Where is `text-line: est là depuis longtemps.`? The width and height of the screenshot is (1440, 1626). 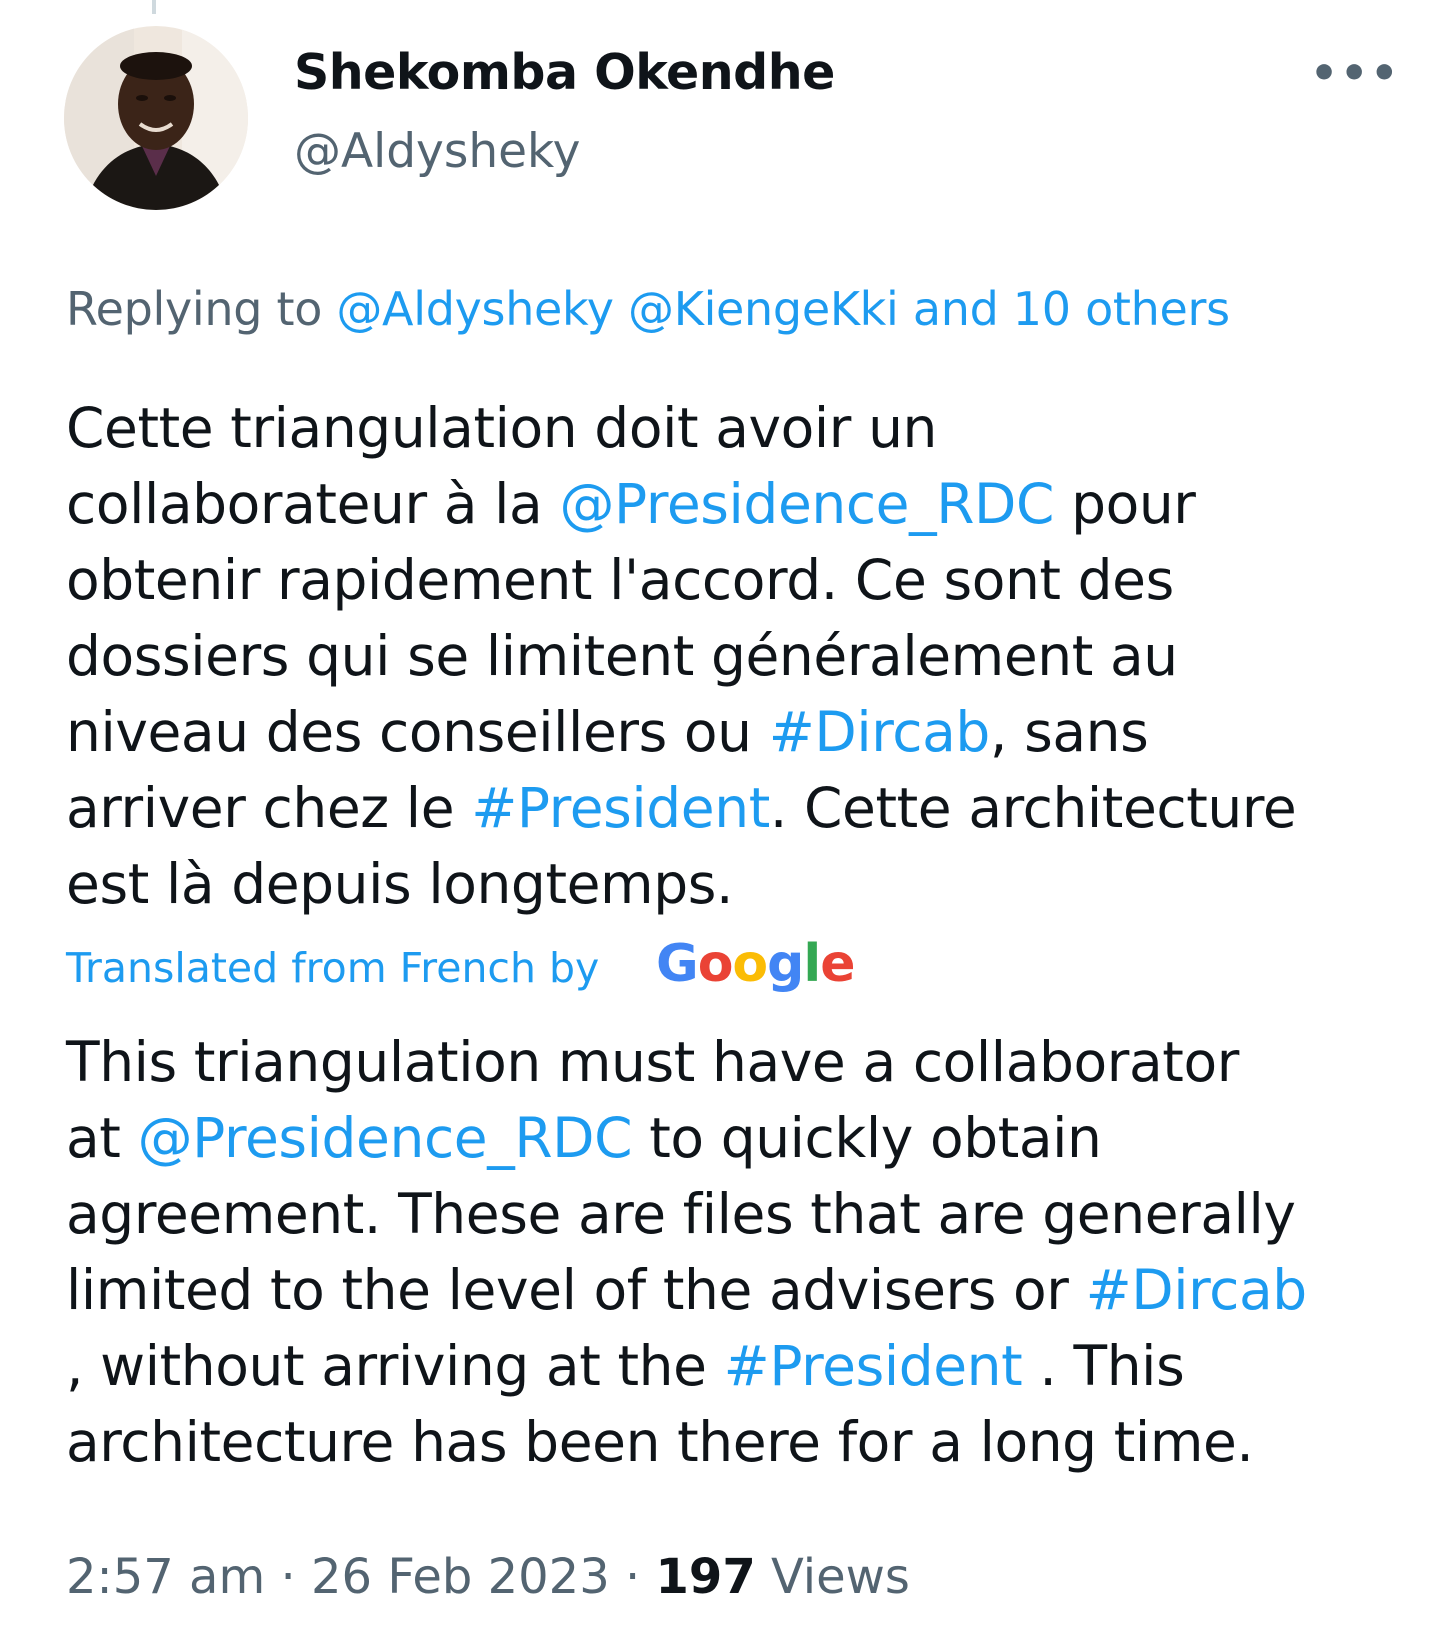
text-line: est là depuis longtemps. is located at coordinates (400, 884).